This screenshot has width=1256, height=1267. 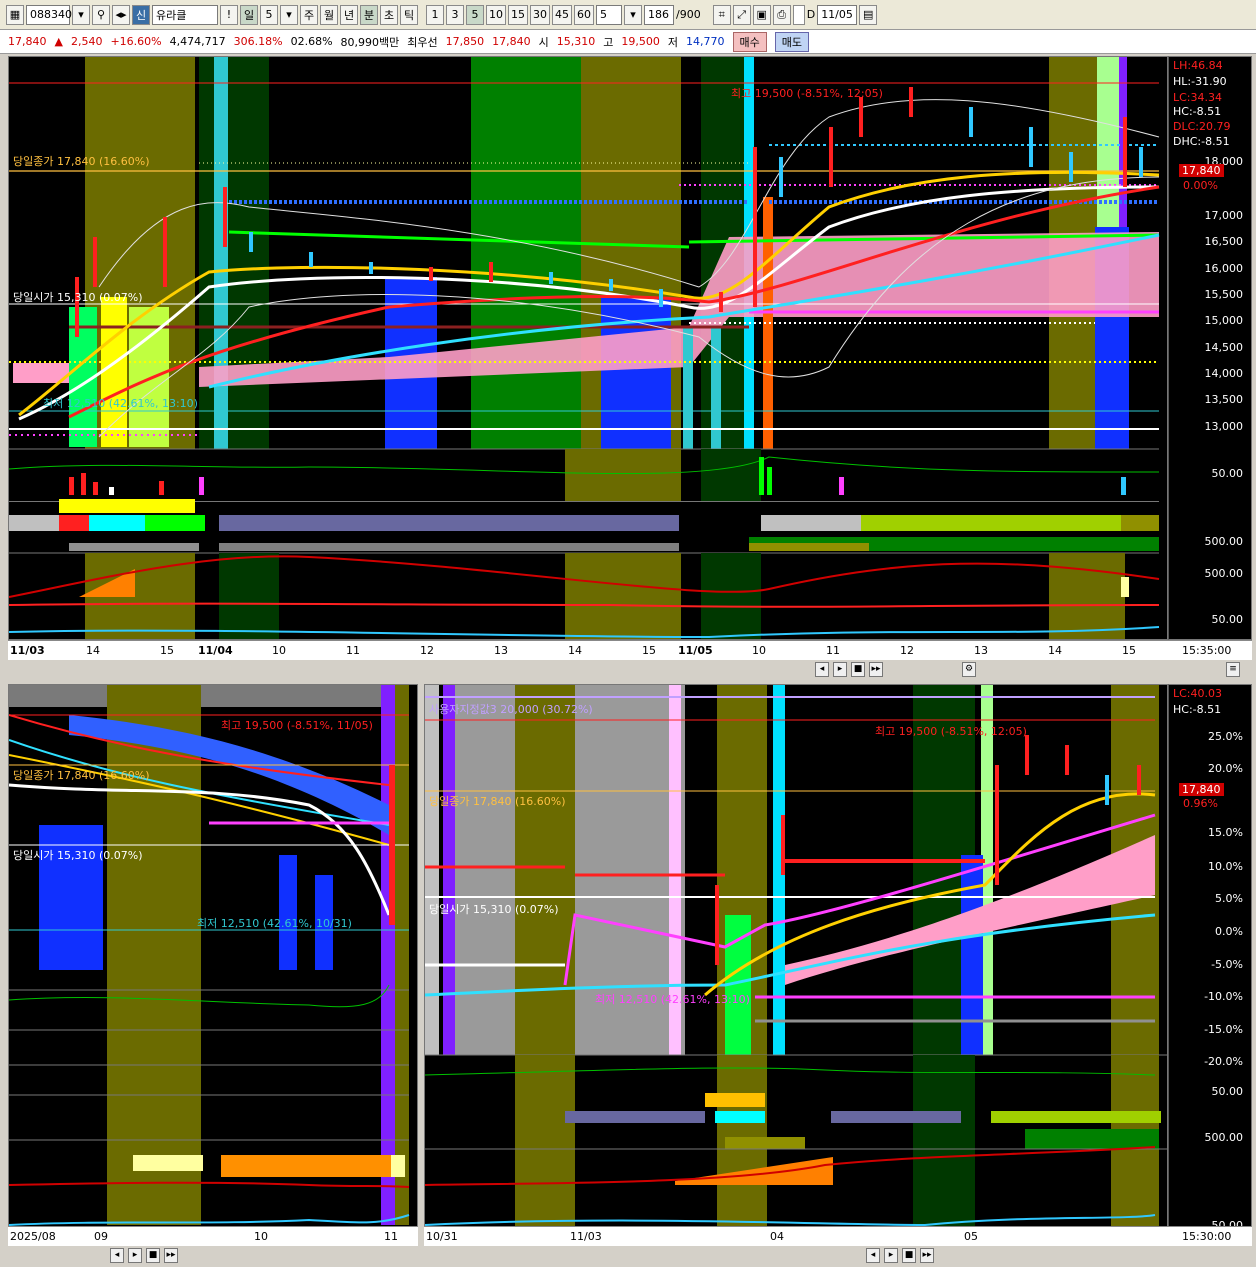 What do you see at coordinates (518, 14) in the screenshot?
I see `interval-15: 15` at bounding box center [518, 14].